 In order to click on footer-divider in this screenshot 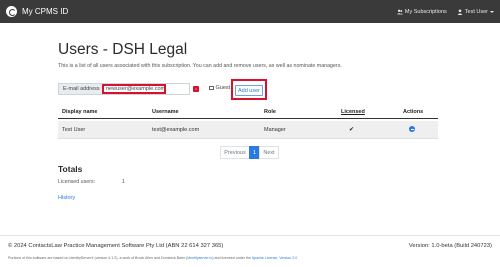, I will do `click(250, 235)`.